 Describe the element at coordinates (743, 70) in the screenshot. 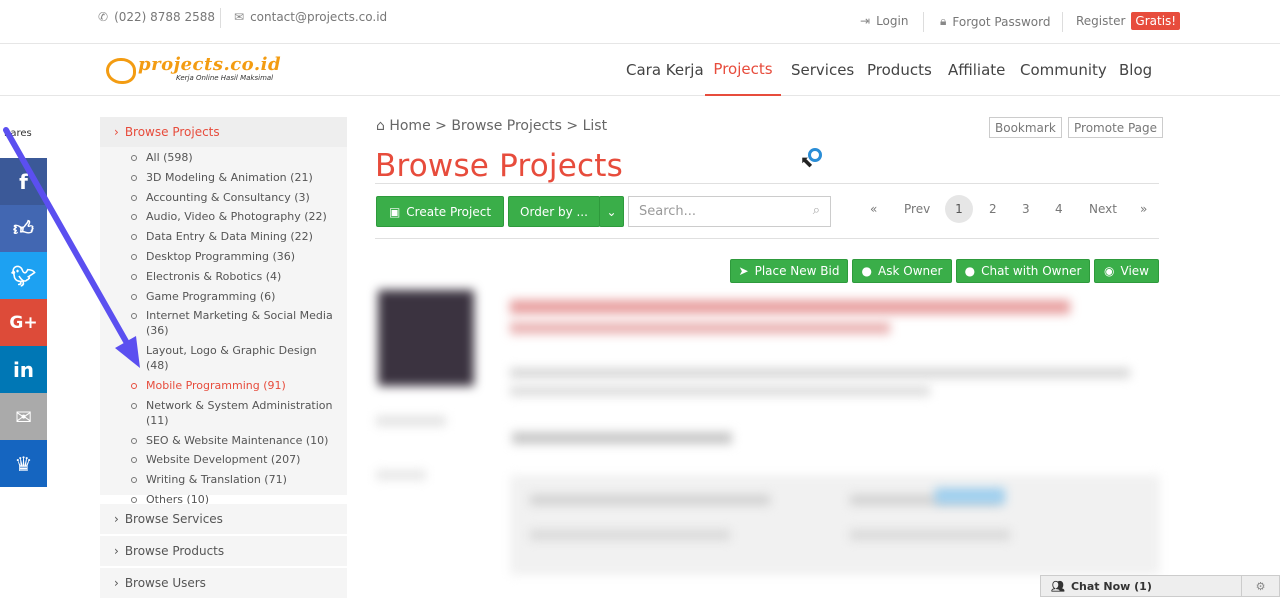

I see `nav-projects: Projects` at that location.